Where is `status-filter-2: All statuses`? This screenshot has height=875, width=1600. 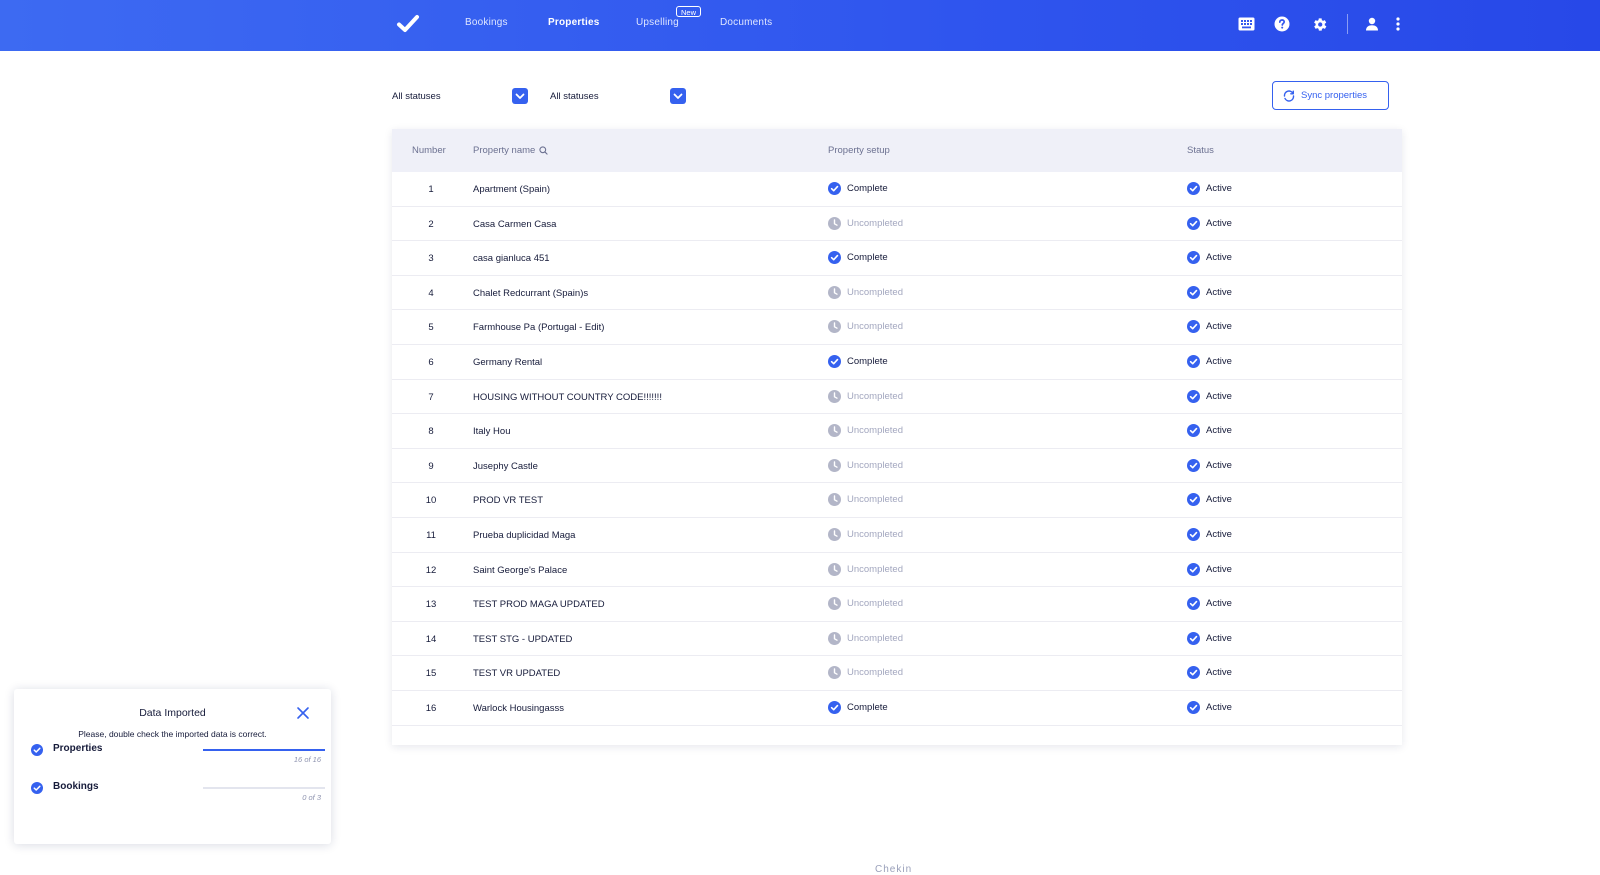 status-filter-2: All statuses is located at coordinates (620, 96).